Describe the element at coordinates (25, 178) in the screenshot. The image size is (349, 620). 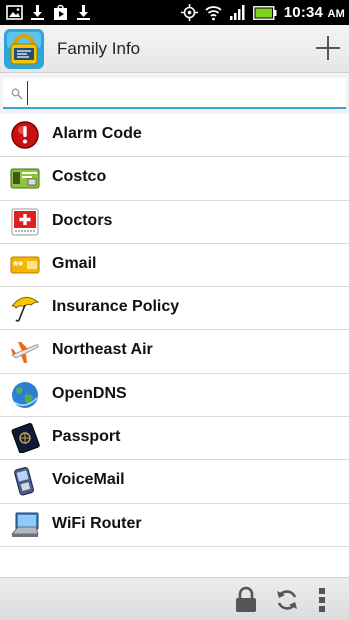
I see `card-icon` at that location.